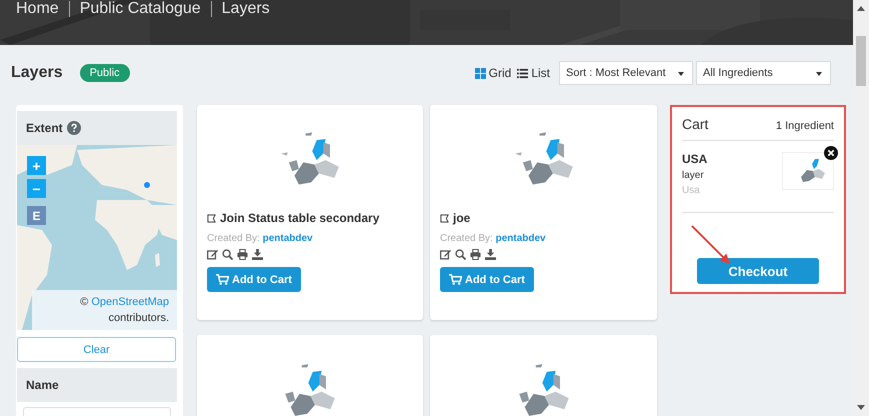 The image size is (869, 416). What do you see at coordinates (96, 349) in the screenshot?
I see `clear-button: Clear` at bounding box center [96, 349].